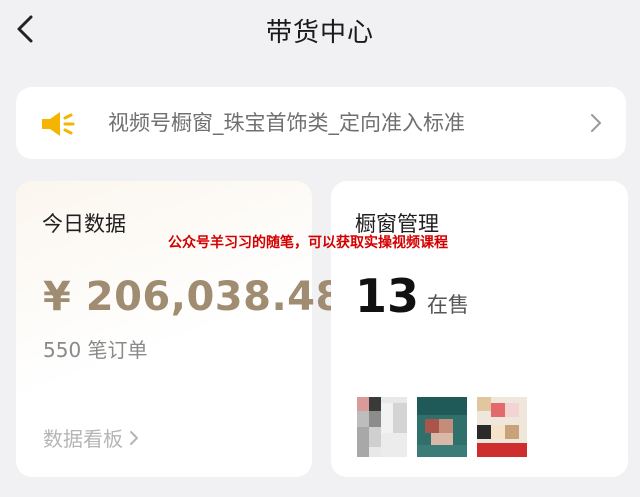 This screenshot has width=640, height=497. I want to click on speaker-icon, so click(58, 124).